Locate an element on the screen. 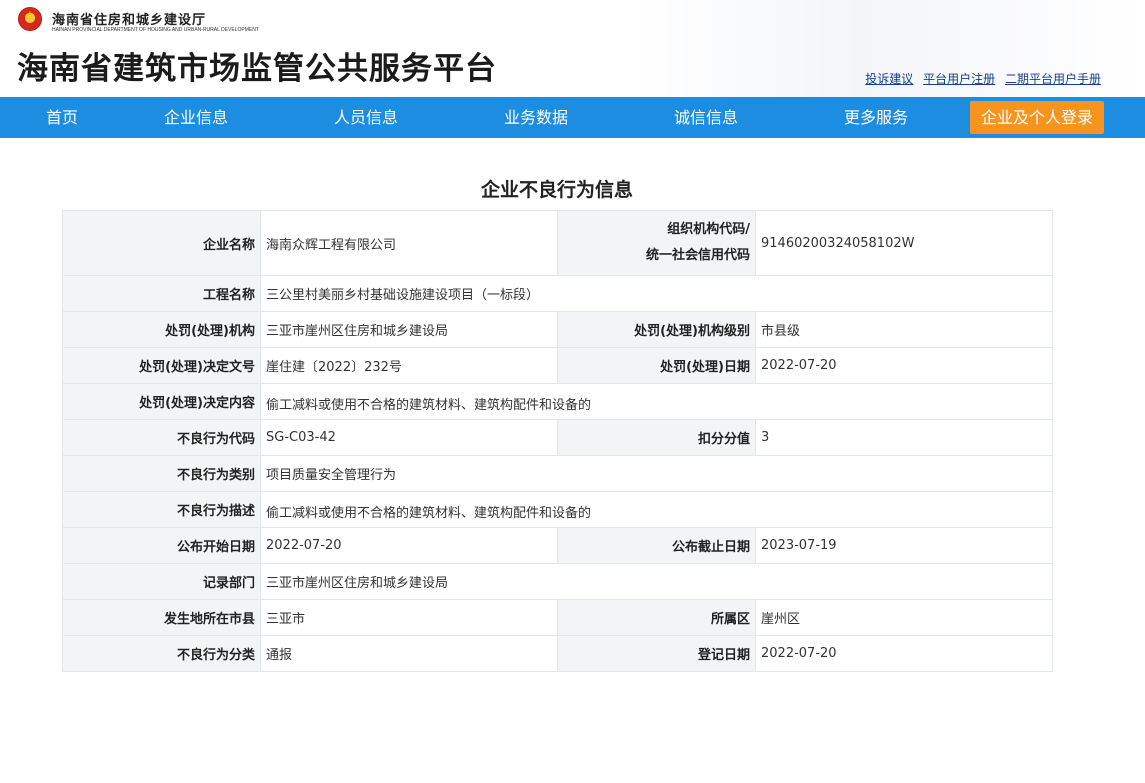  behavior-desc-label: 不良行为描述 is located at coordinates (161, 509).